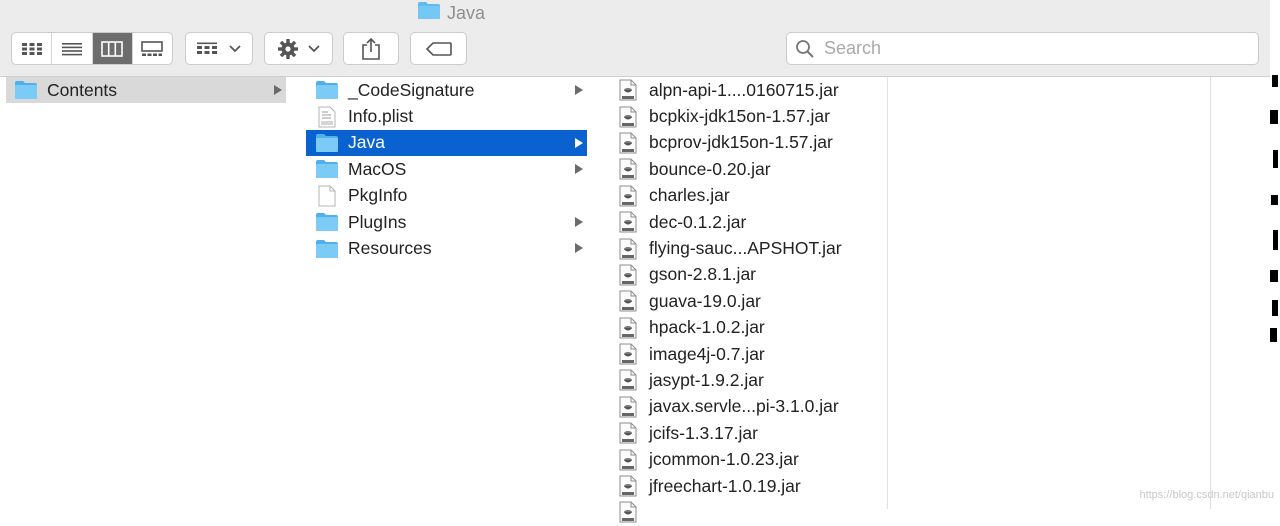  I want to click on column-view-button, so click(112, 48).